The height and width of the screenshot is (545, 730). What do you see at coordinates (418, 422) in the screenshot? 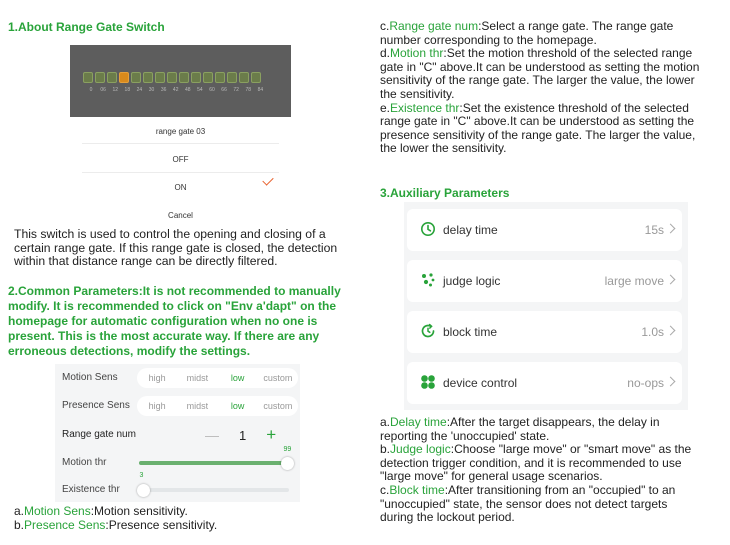
I see `note-key: Delay time` at bounding box center [418, 422].